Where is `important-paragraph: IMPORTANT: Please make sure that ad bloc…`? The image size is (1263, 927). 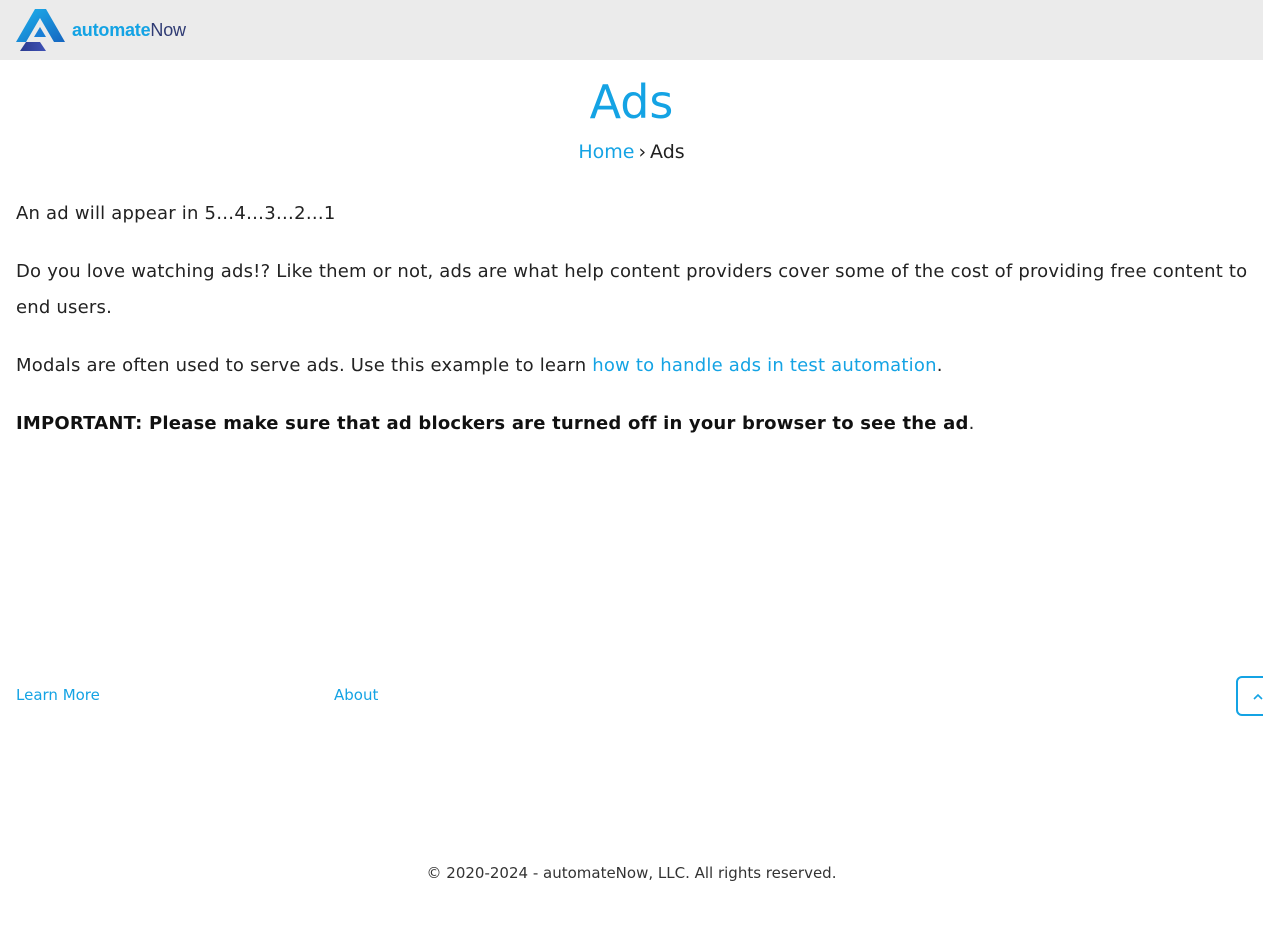
important-paragraph: IMPORTANT: Please make sure that ad bloc… is located at coordinates (633, 424).